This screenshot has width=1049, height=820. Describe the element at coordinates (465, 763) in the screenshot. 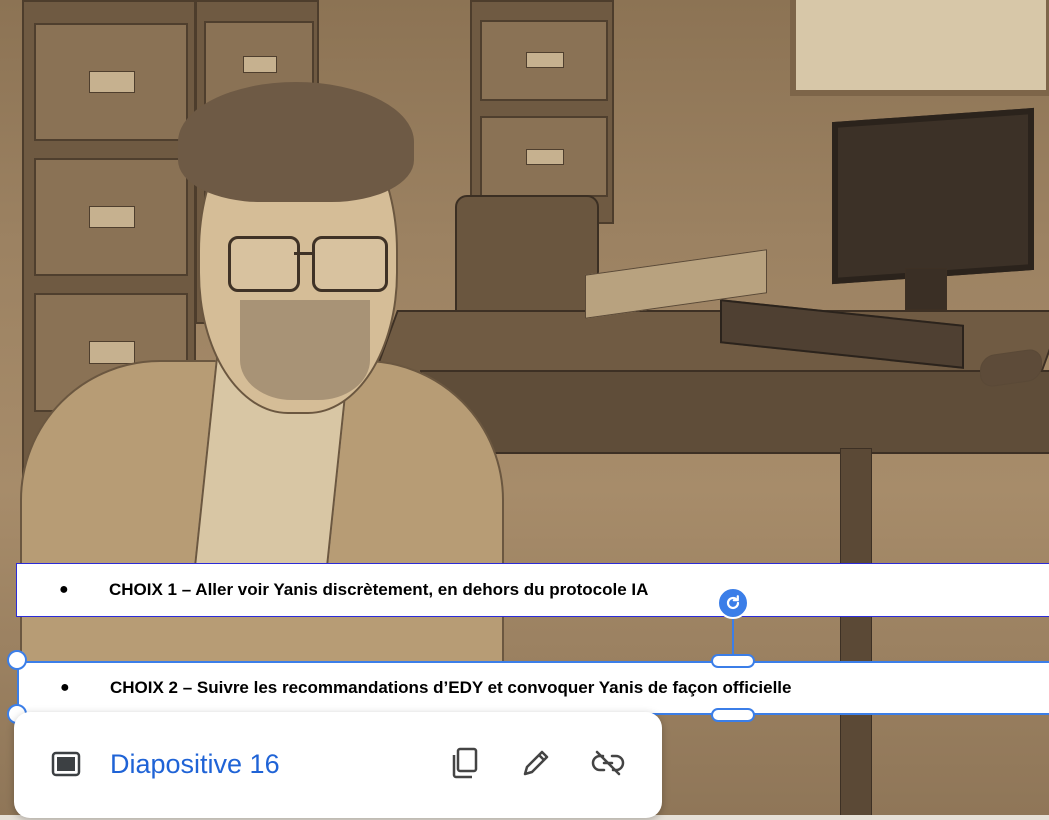

I see `copy-icon` at that location.